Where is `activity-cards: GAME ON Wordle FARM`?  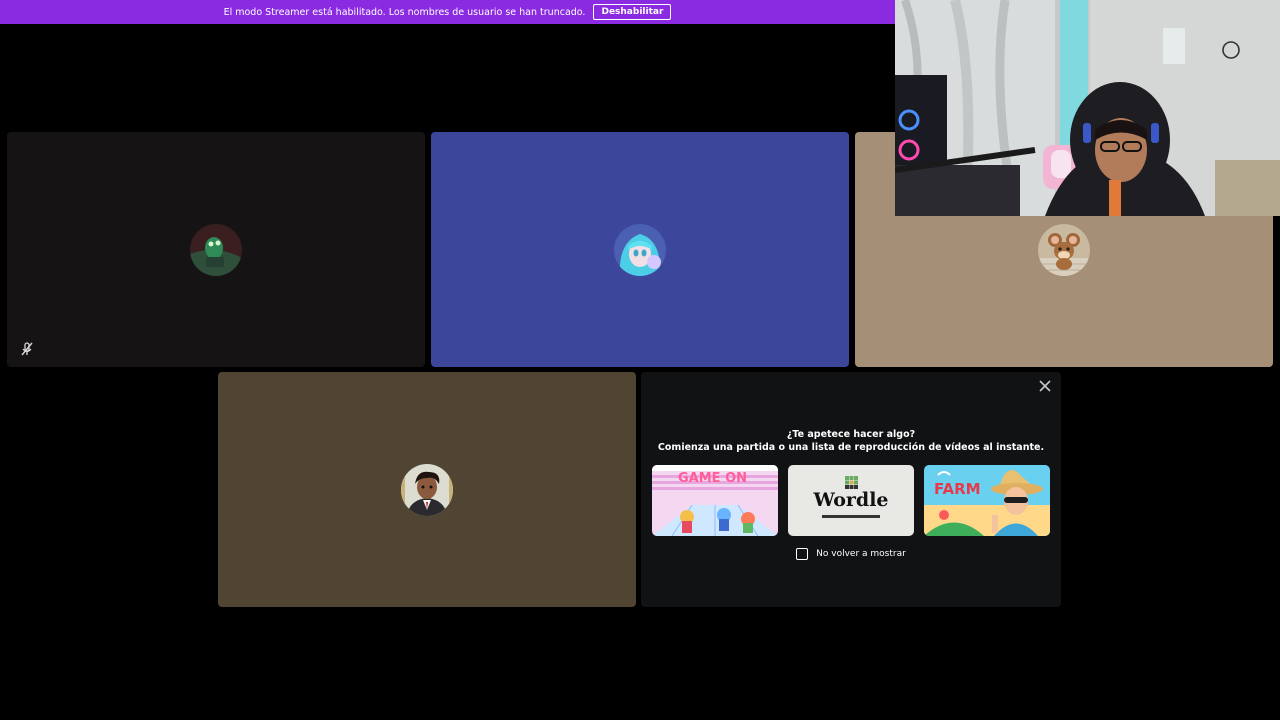 activity-cards: GAME ON Wordle FARM is located at coordinates (851, 500).